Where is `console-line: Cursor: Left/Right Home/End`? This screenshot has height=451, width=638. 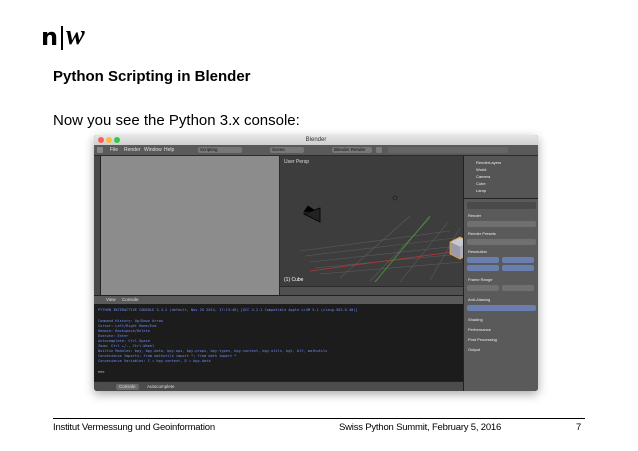 console-line: Cursor: Left/Right Home/End is located at coordinates (127, 326).